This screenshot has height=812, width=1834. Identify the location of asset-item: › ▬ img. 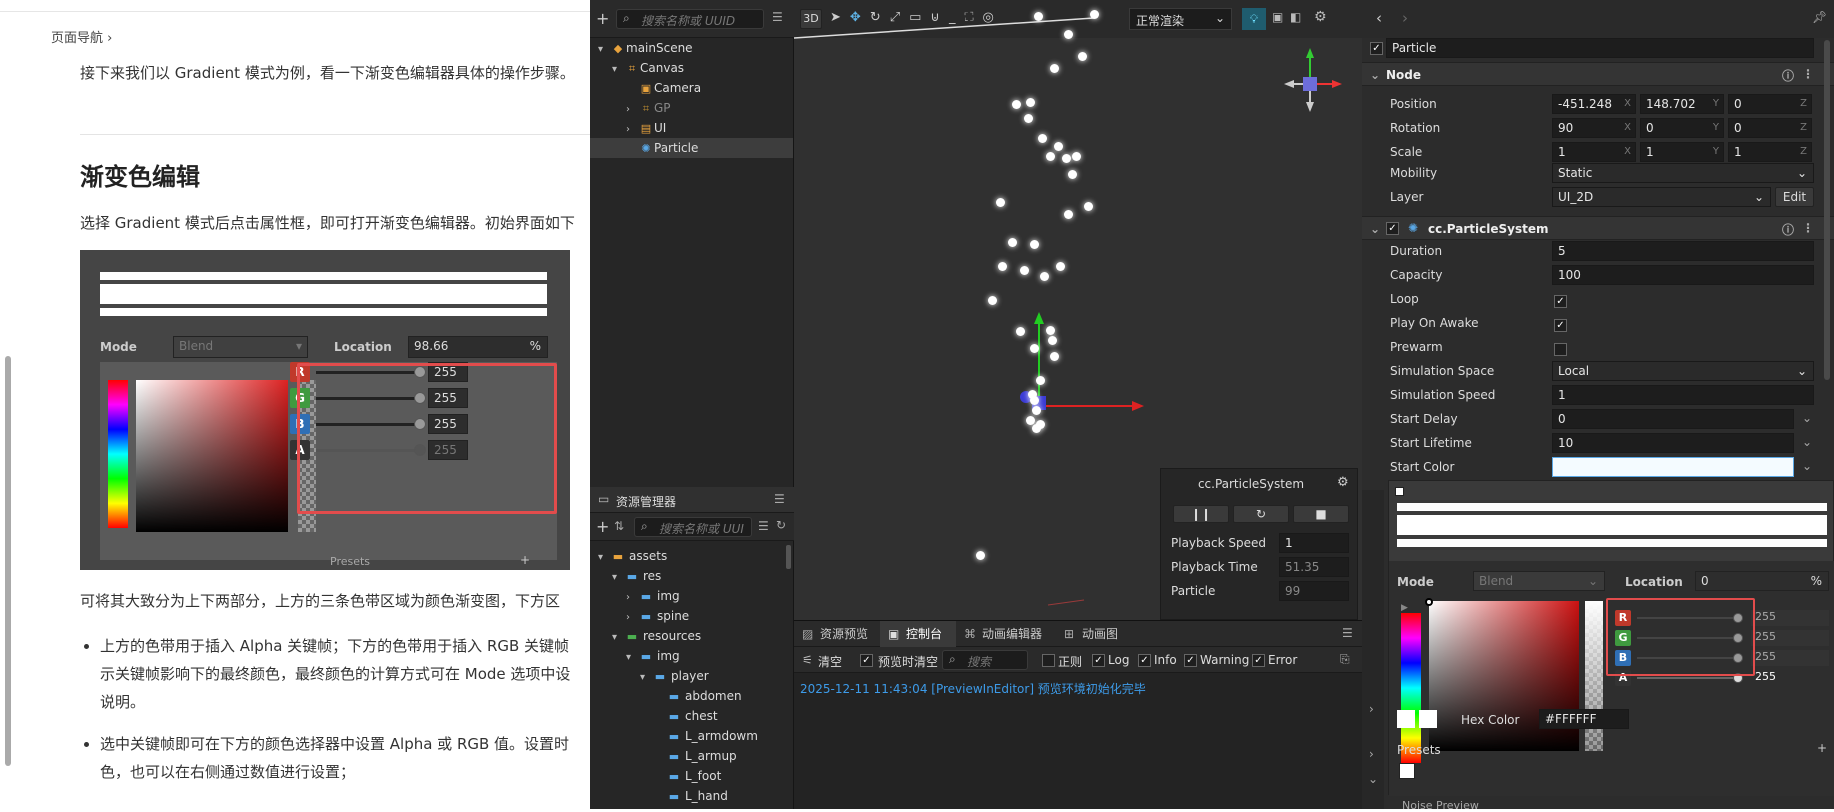
(653, 596).